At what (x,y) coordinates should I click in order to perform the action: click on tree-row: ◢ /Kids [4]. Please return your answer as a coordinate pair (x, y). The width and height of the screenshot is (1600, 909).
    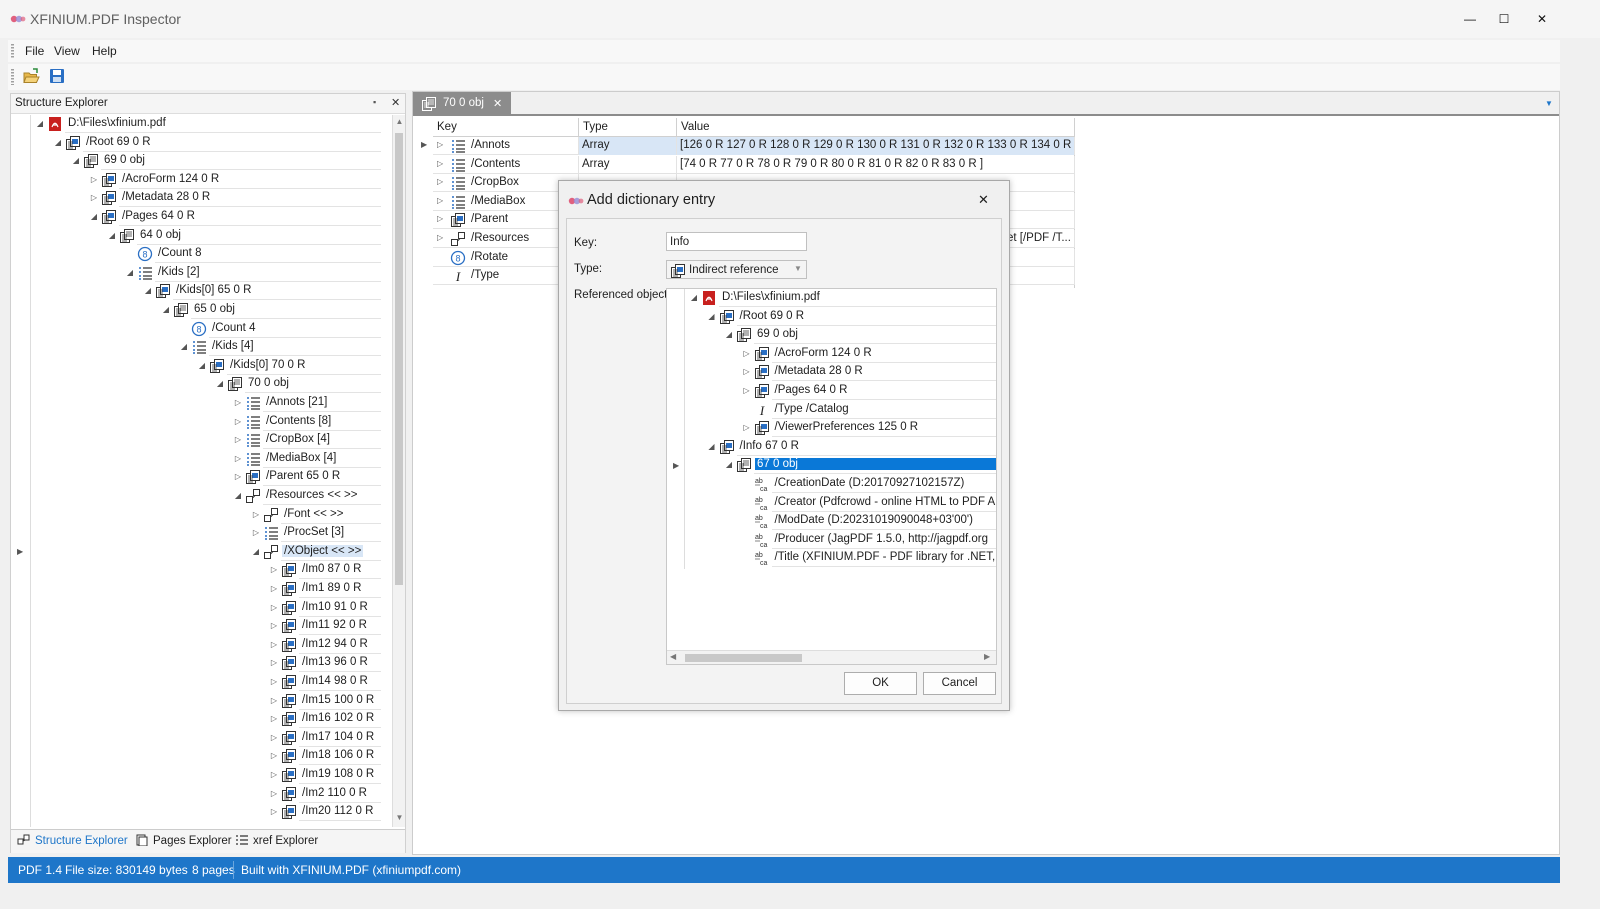
    Looking at the image, I should click on (196, 347).